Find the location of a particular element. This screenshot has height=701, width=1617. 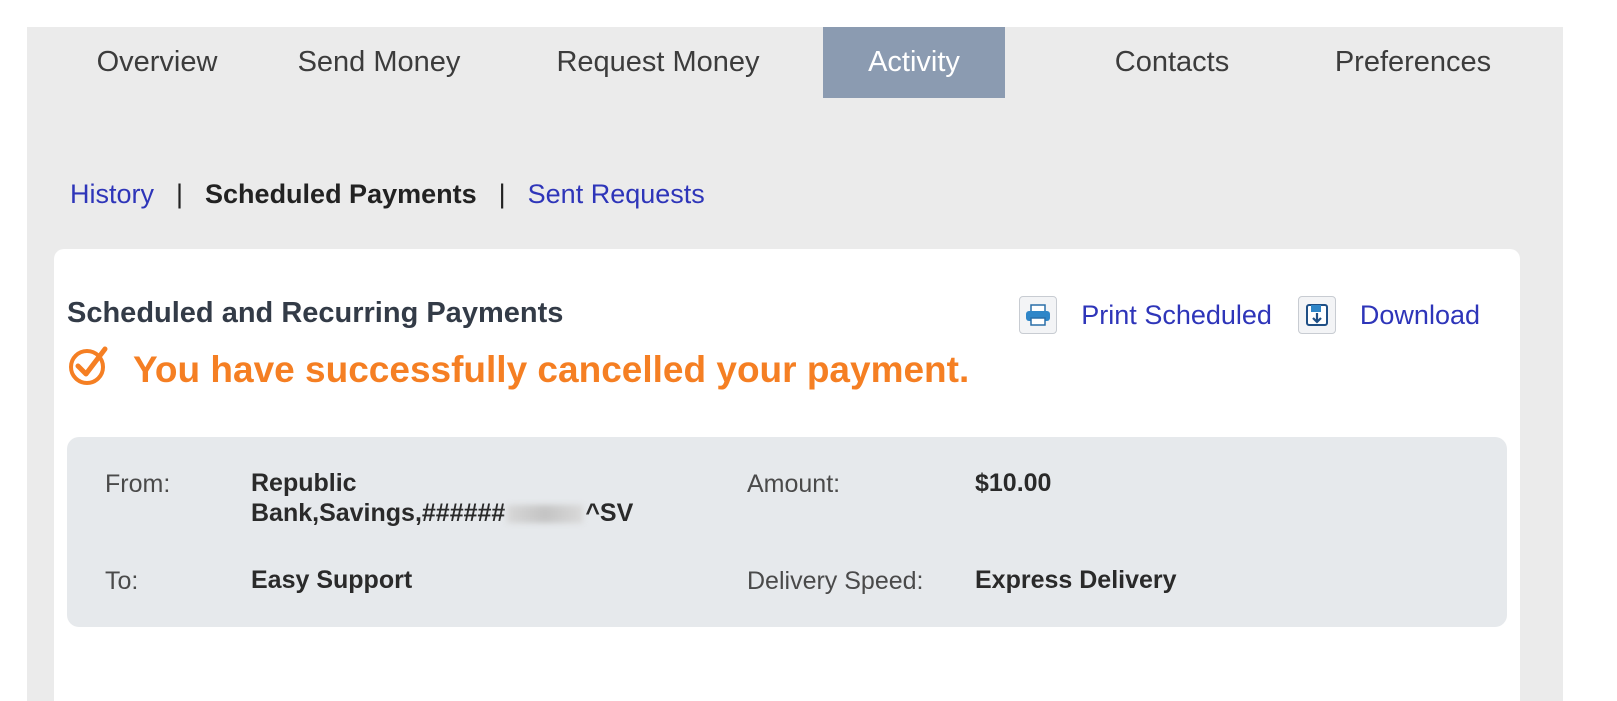

delivery-speed-value: Express Delivery is located at coordinates (1076, 580).